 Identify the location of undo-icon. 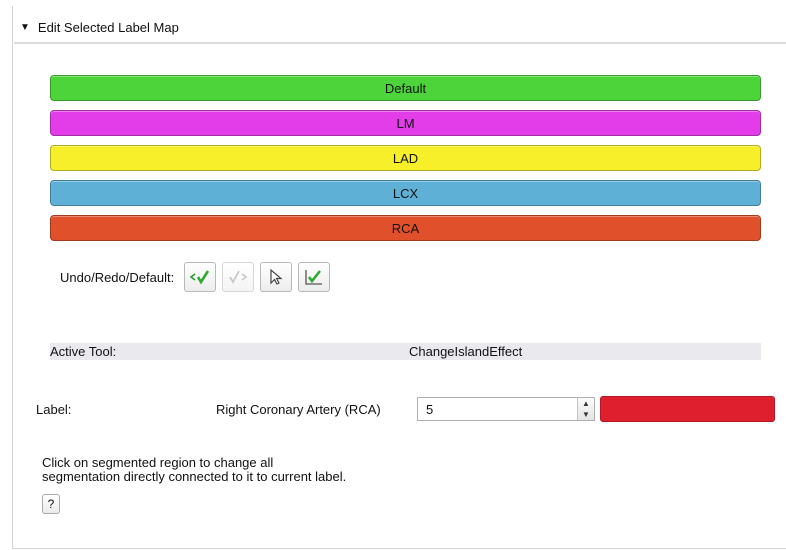
(199, 277).